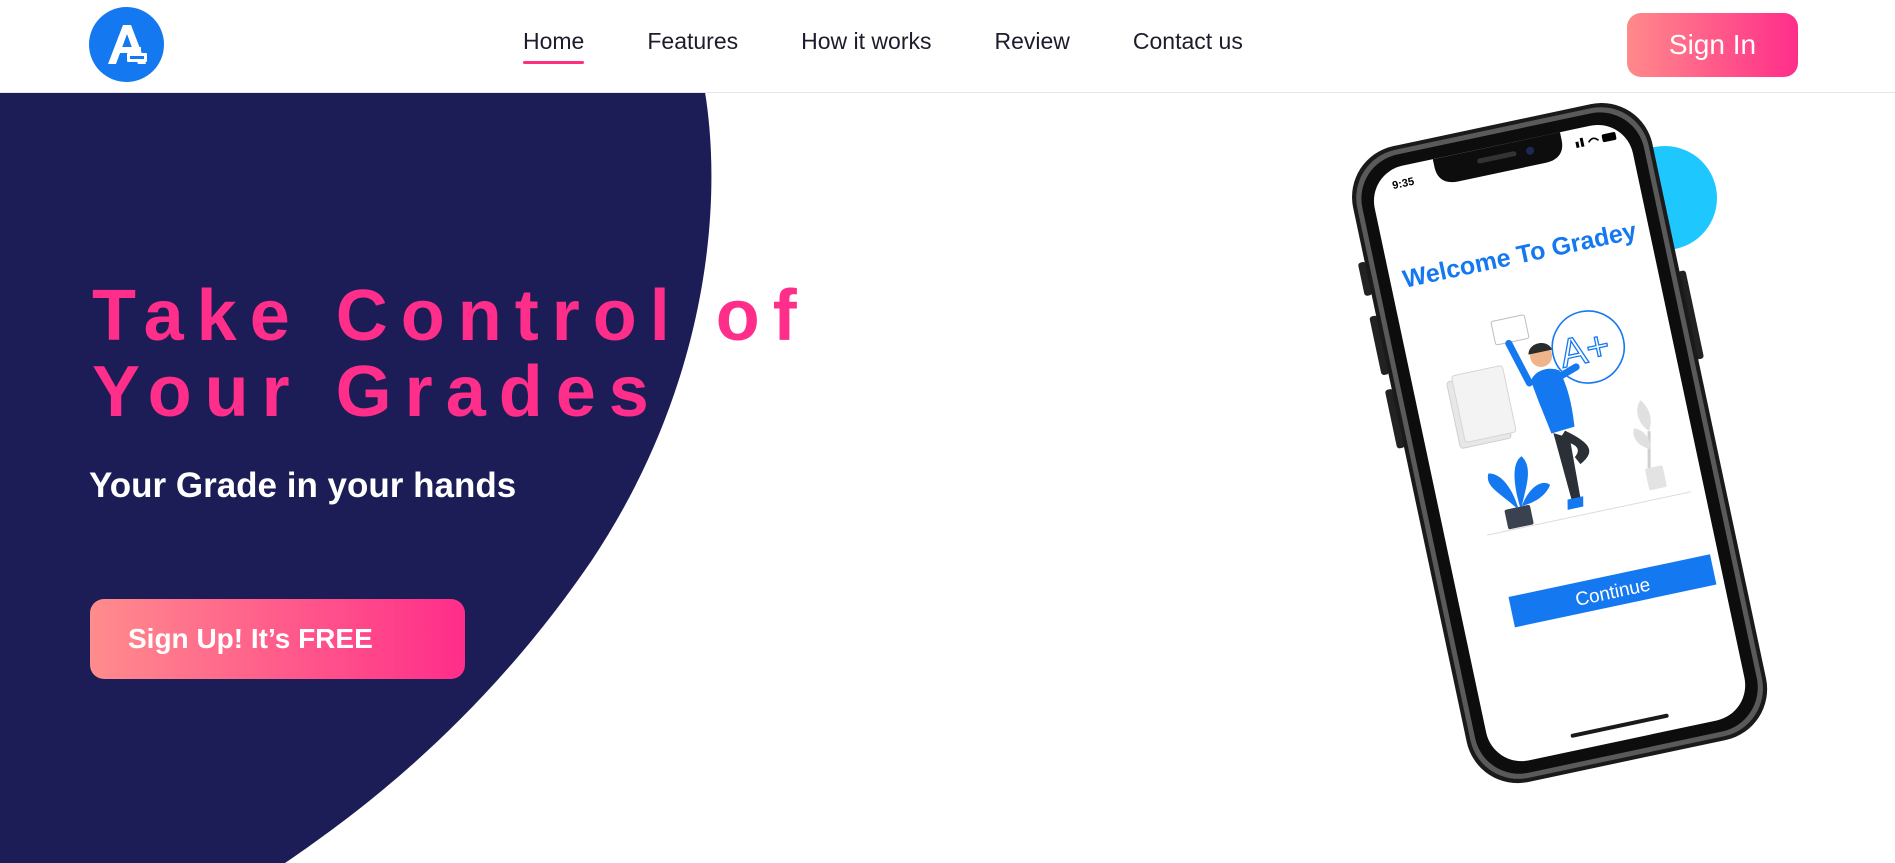  I want to click on logo-icon, so click(127, 44).